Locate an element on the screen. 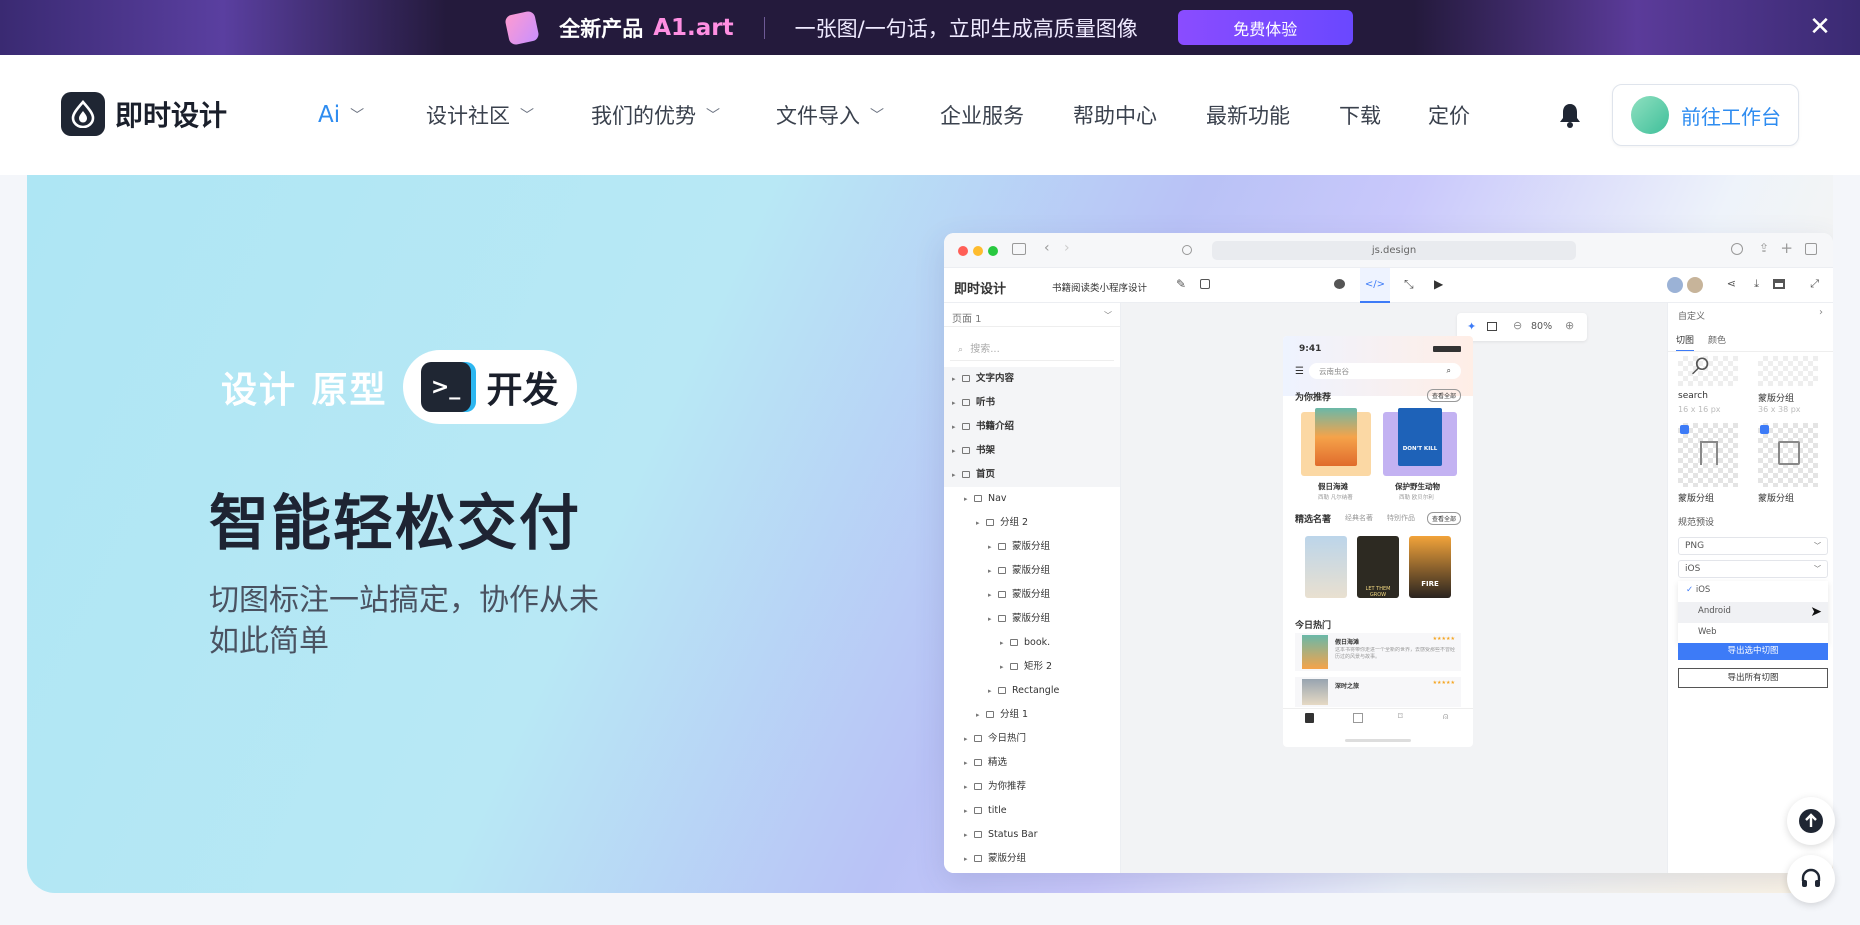 This screenshot has height=925, width=1860. back-to-top-button is located at coordinates (1811, 821).